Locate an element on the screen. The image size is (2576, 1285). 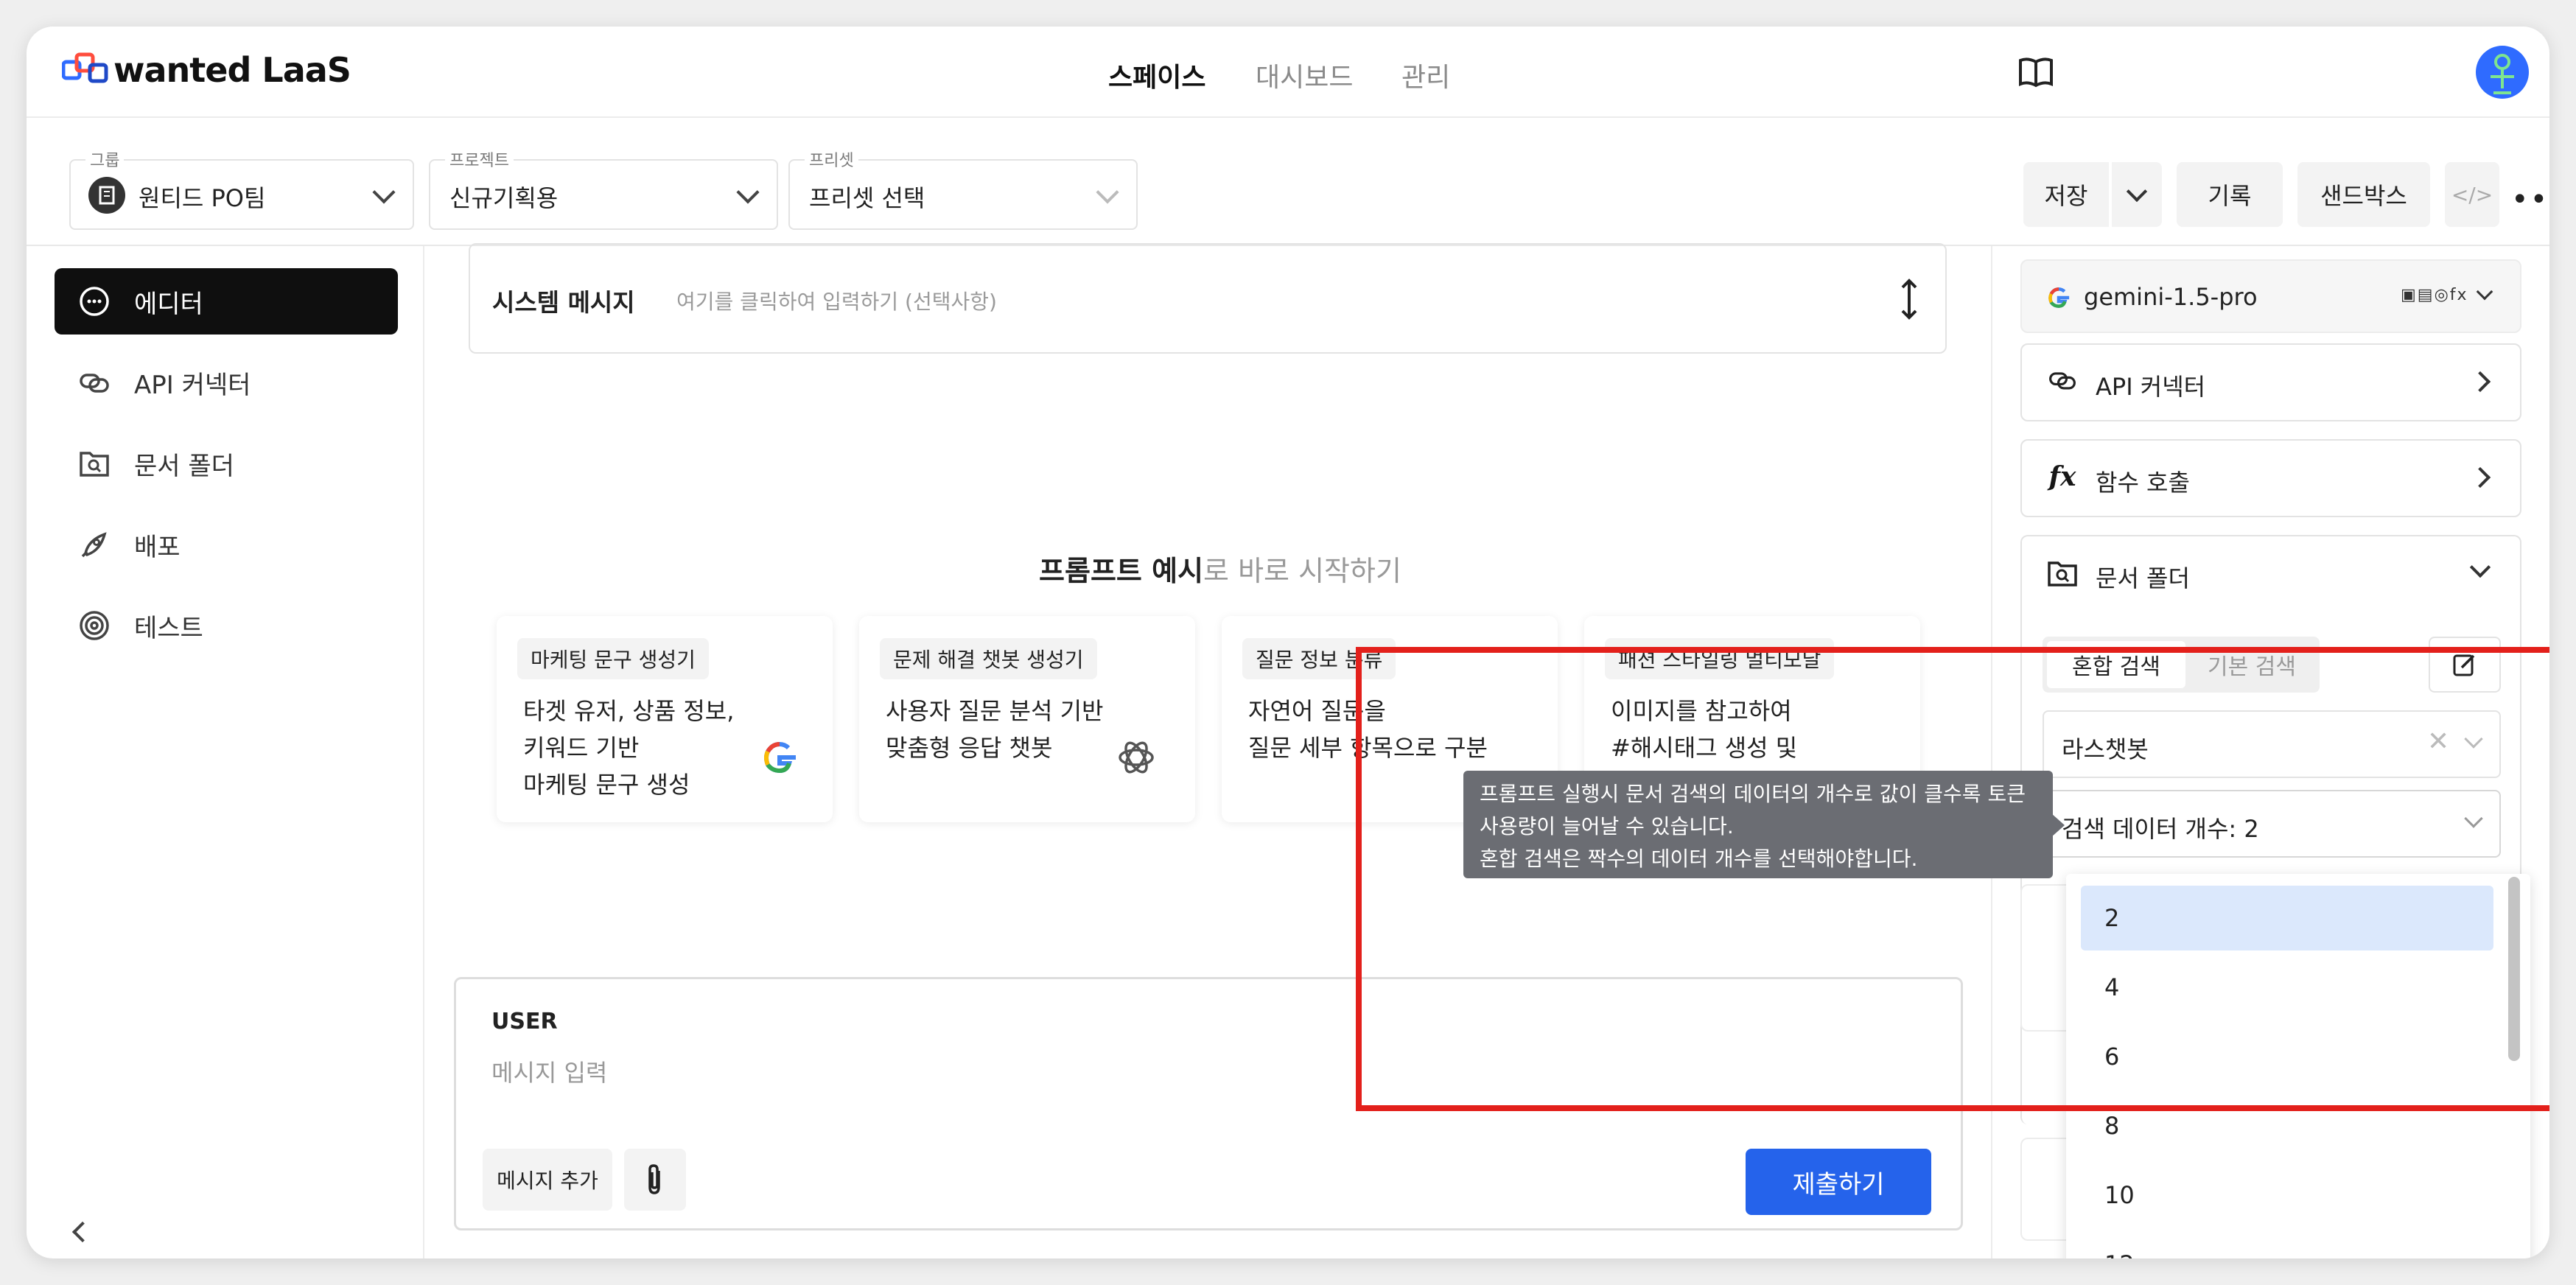
api-connector-label: API 커넥터 is located at coordinates (2151, 387).